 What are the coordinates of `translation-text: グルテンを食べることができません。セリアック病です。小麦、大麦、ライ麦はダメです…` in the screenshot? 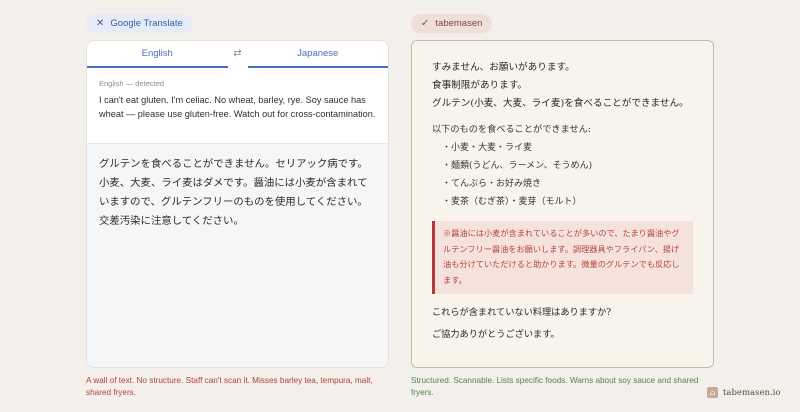 It's located at (233, 192).